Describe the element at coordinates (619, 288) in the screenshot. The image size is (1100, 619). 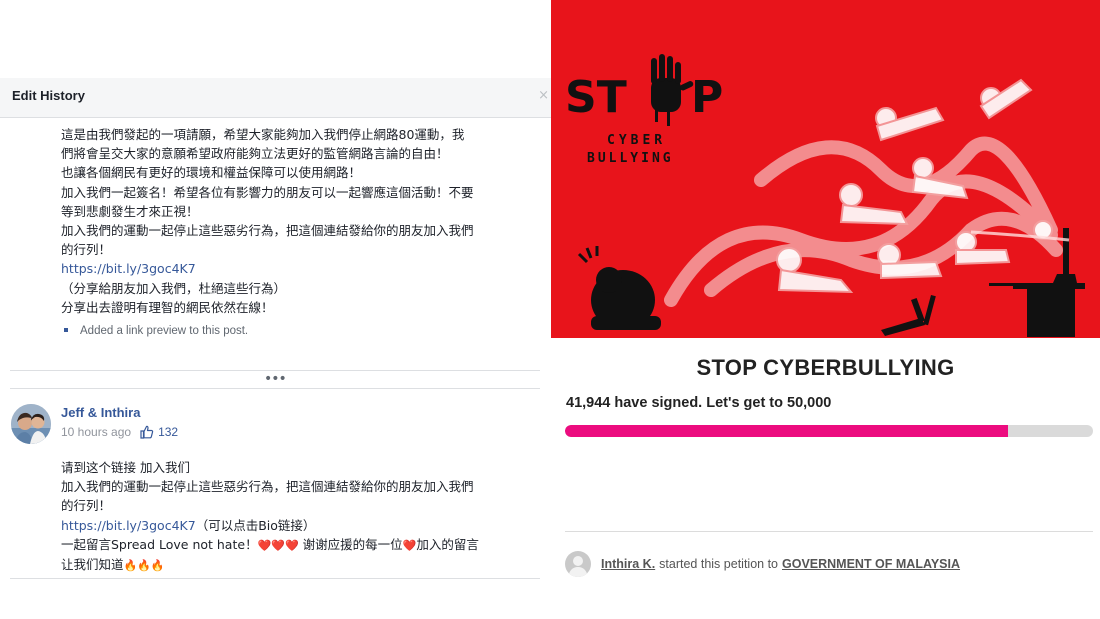
I see `victim-figure` at that location.